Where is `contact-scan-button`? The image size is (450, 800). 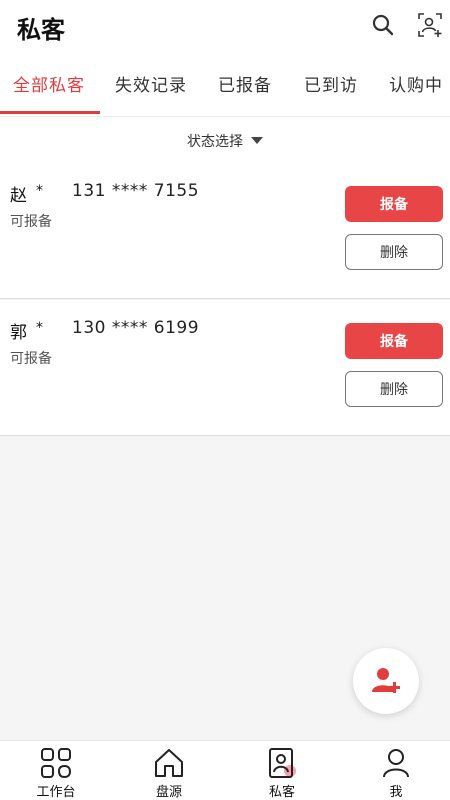 contact-scan-button is located at coordinates (430, 25).